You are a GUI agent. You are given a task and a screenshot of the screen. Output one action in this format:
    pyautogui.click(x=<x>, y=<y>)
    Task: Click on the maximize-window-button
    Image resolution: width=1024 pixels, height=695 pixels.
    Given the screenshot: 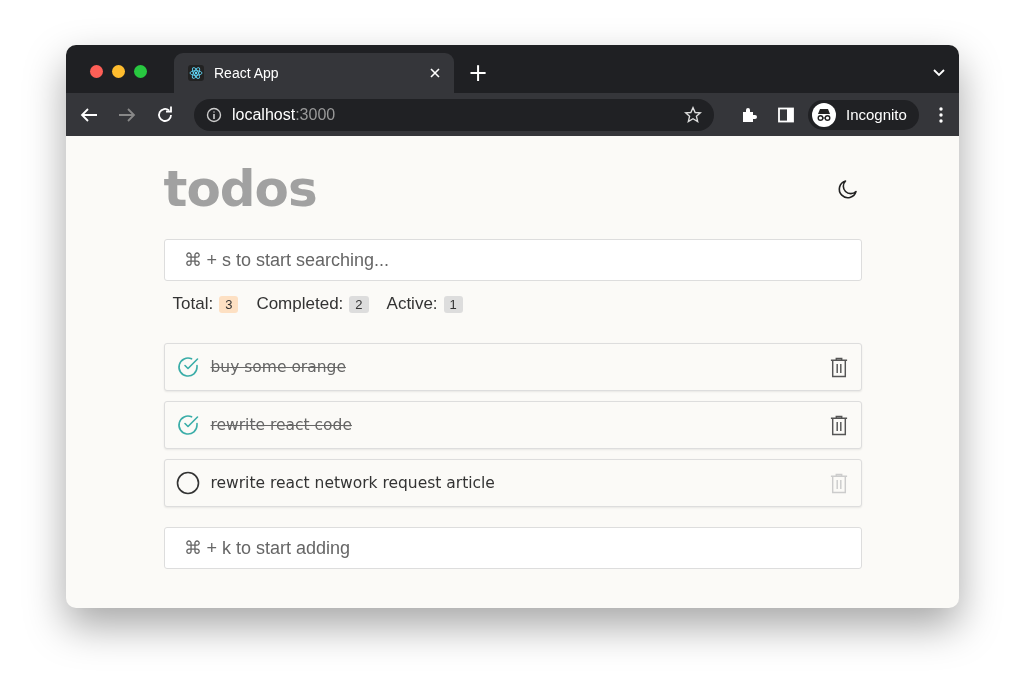 What is the action you would take?
    pyautogui.click(x=140, y=71)
    